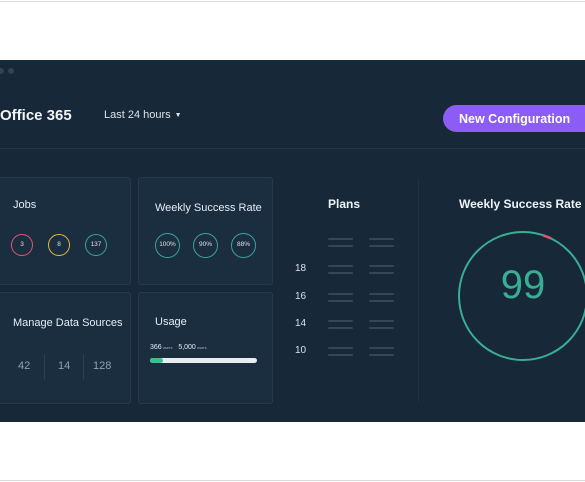  I want to click on success-rate-ring: 88%, so click(243, 245).